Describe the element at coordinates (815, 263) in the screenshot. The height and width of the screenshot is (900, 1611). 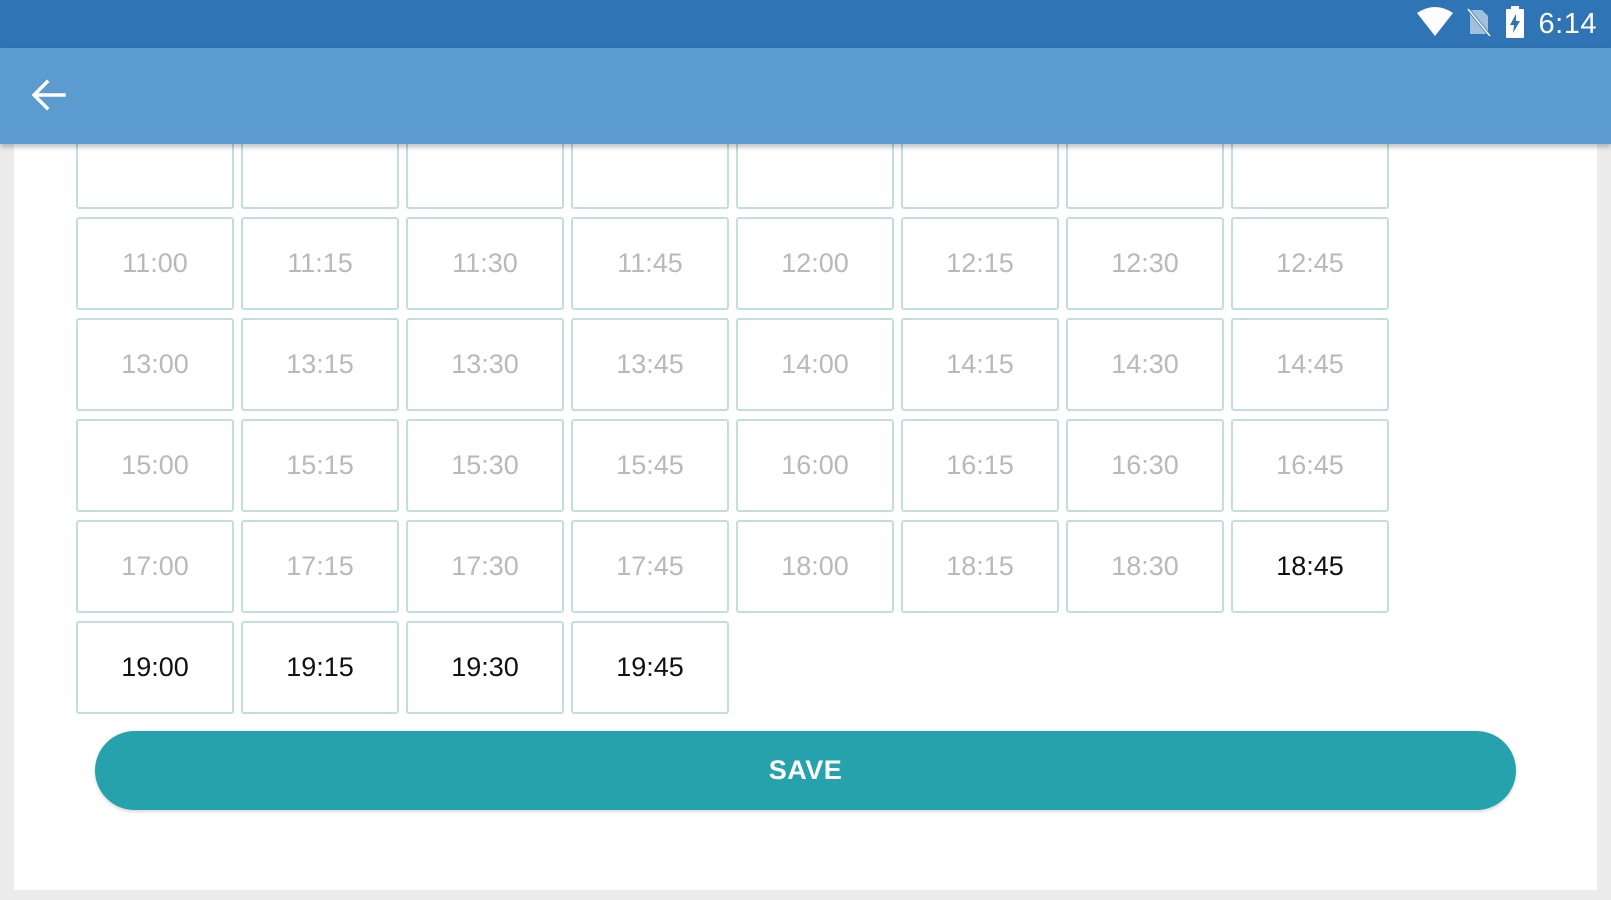
I see `time-slot: 12:00` at that location.